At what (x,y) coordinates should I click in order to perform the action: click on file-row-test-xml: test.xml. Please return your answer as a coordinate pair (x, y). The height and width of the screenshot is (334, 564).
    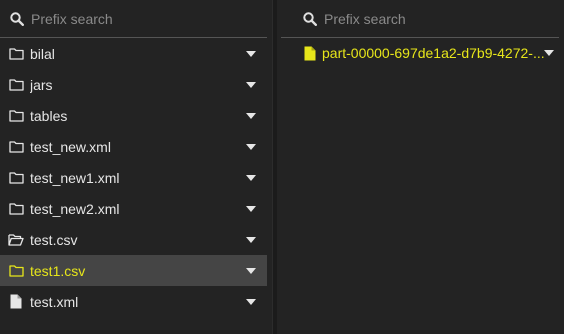
    Looking at the image, I should click on (133, 301).